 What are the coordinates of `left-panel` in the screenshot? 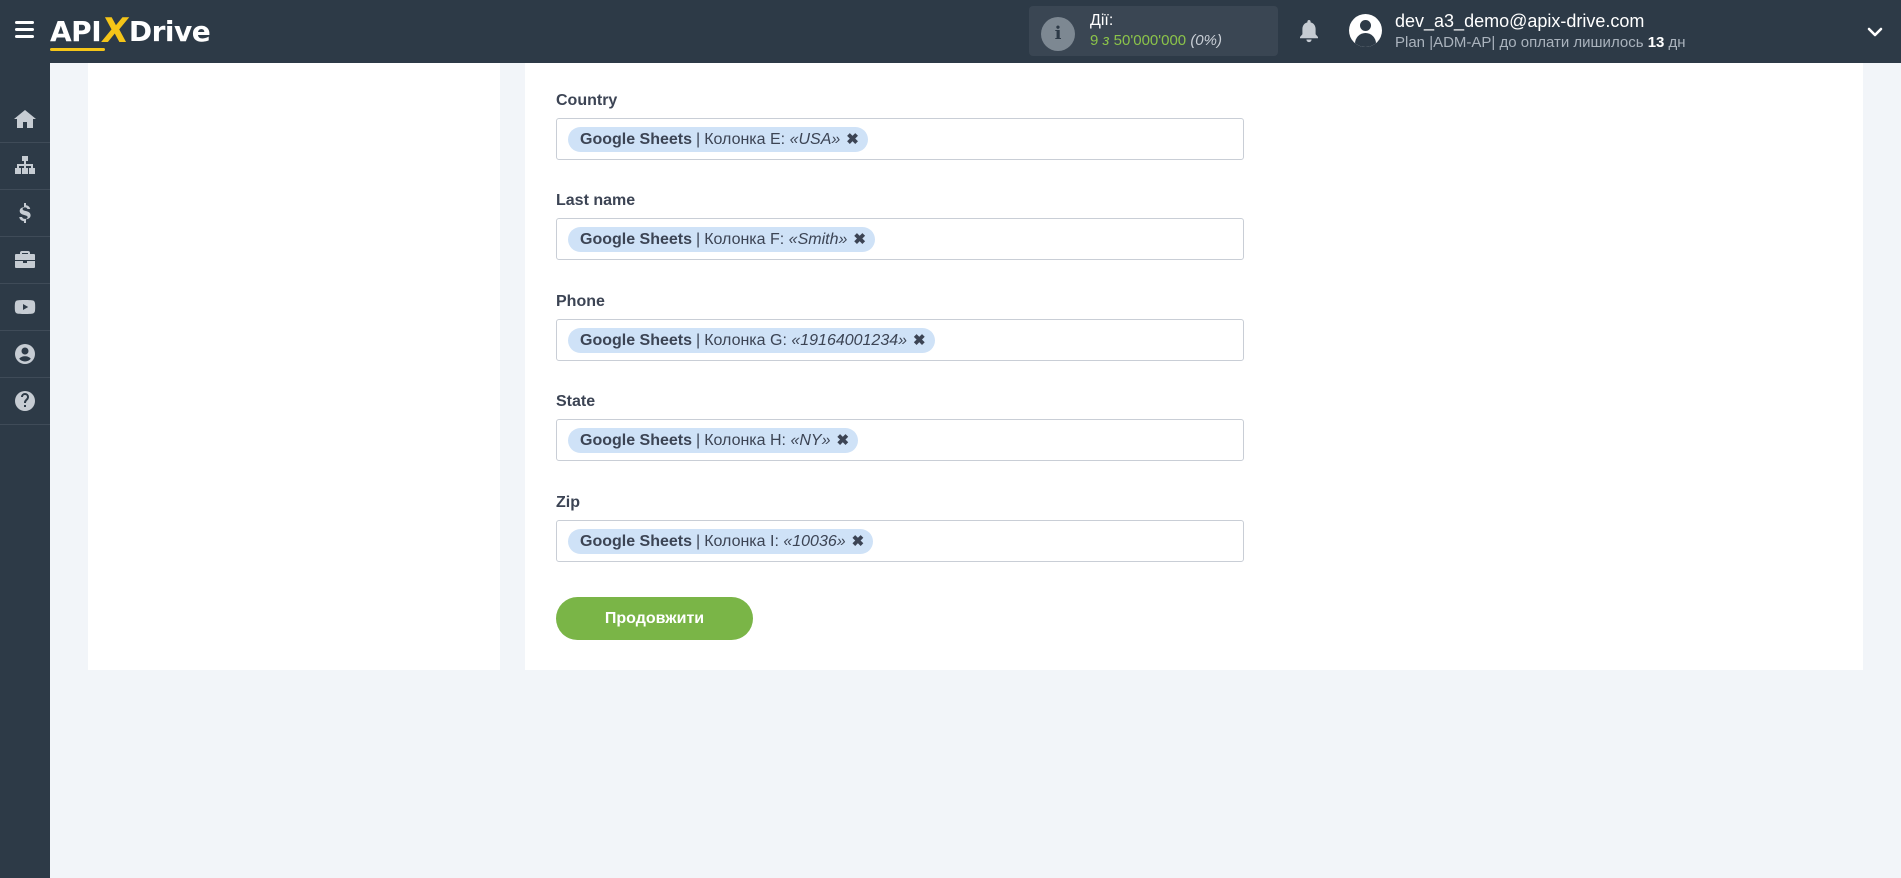 It's located at (294, 366).